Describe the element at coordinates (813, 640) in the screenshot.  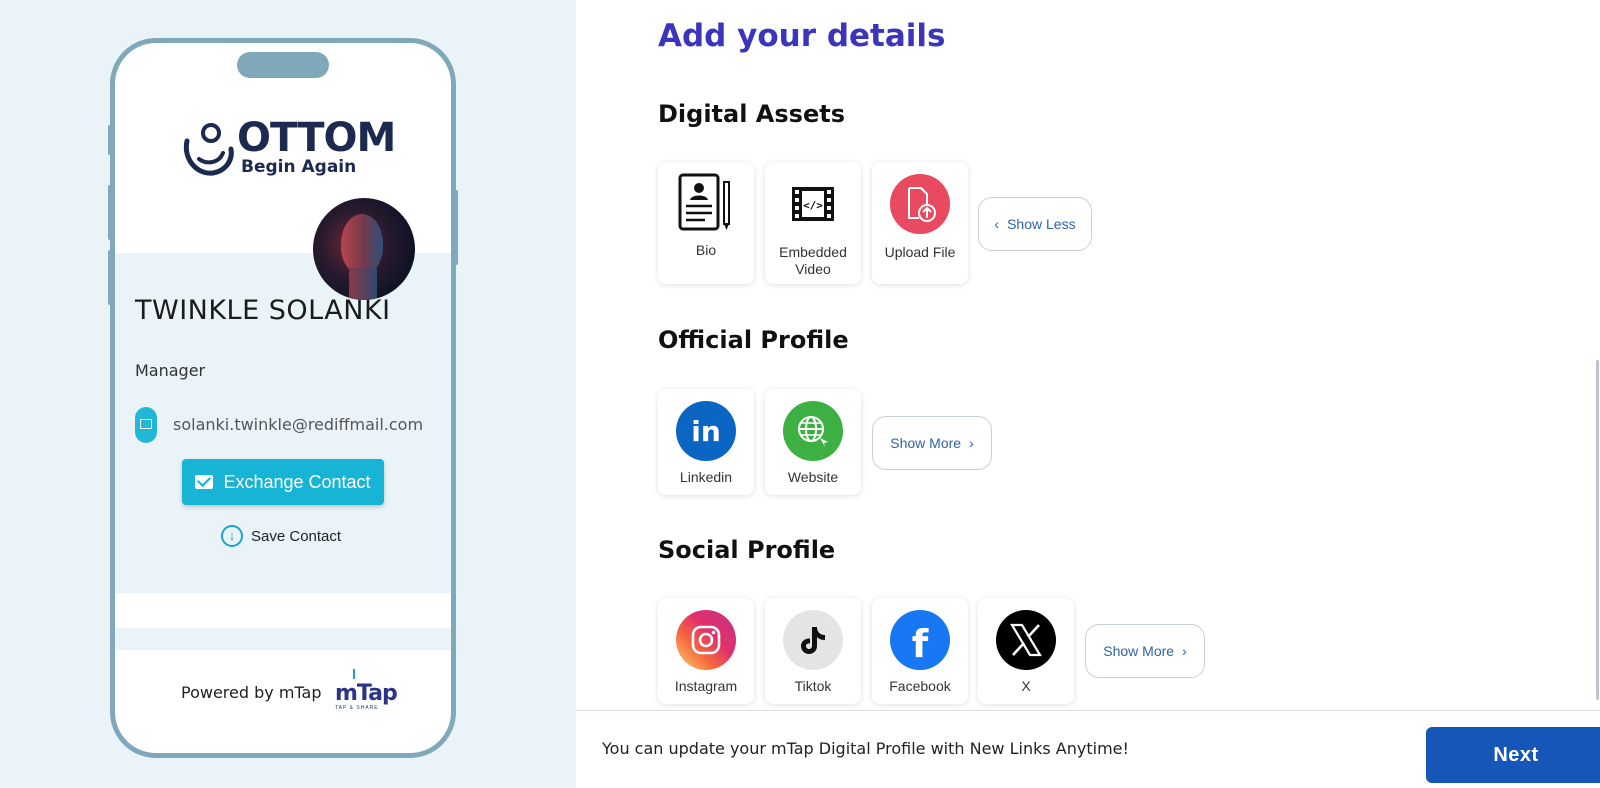
I see `tiktok-icon` at that location.